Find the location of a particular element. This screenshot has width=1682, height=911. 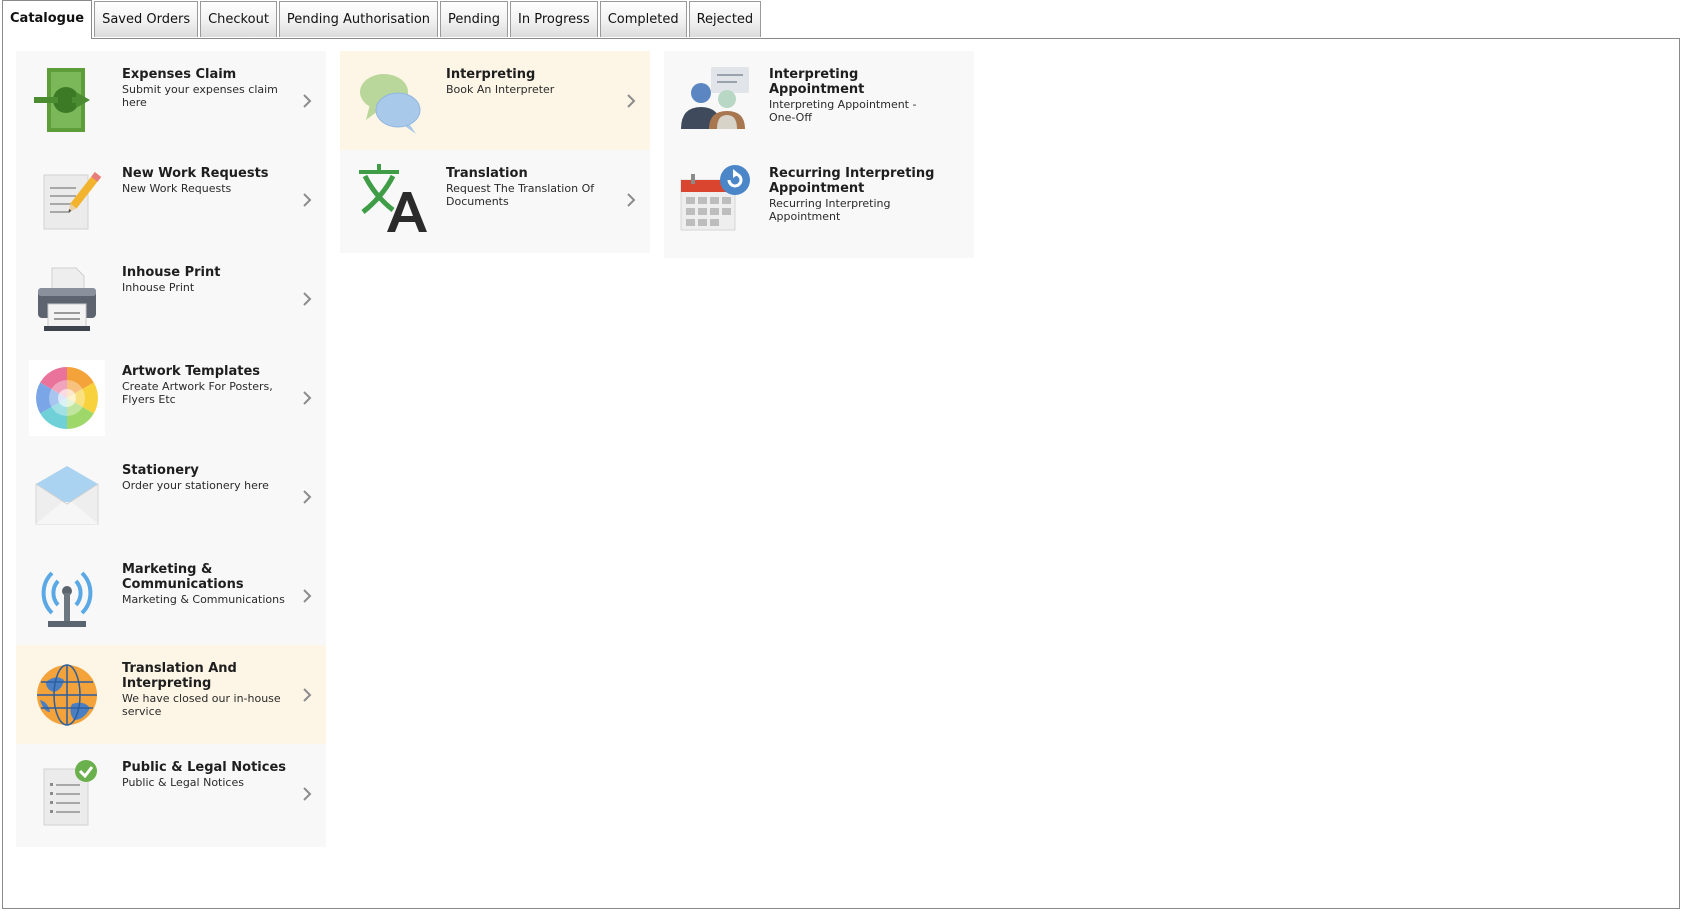

catalogue-item-new-work-requests: New Work Requests New Work Requests is located at coordinates (171, 201).